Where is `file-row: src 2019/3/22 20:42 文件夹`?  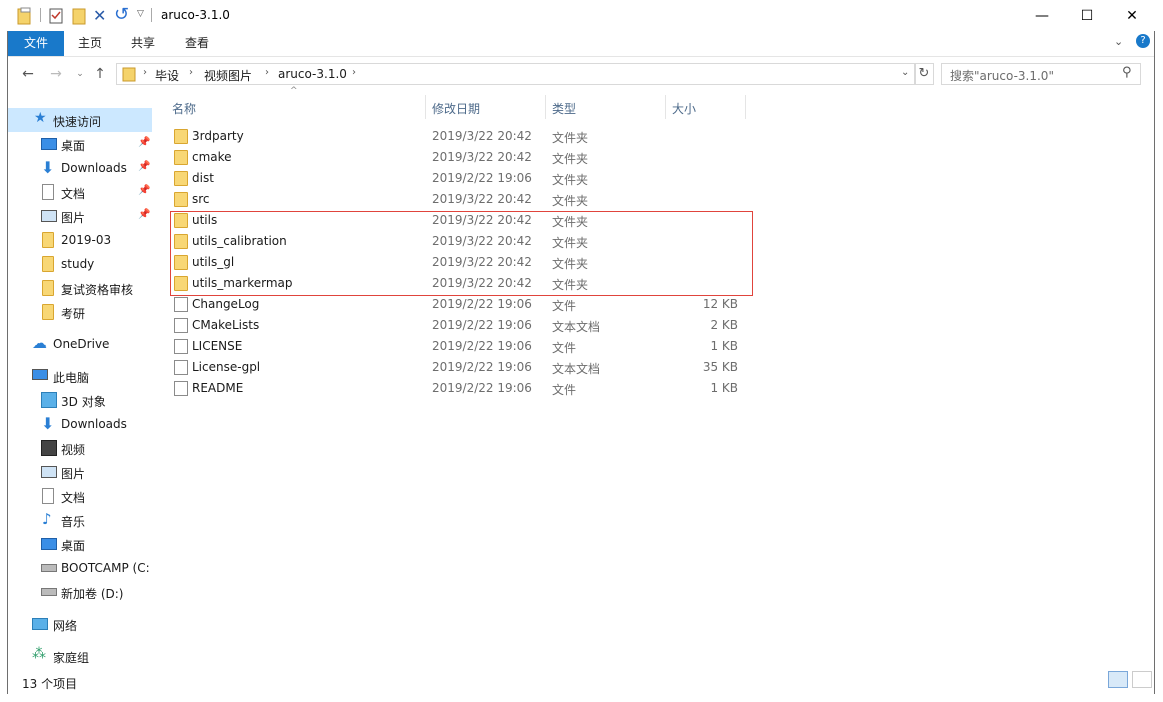 file-row: src 2019/3/22 20:42 文件夹 is located at coordinates (458, 199).